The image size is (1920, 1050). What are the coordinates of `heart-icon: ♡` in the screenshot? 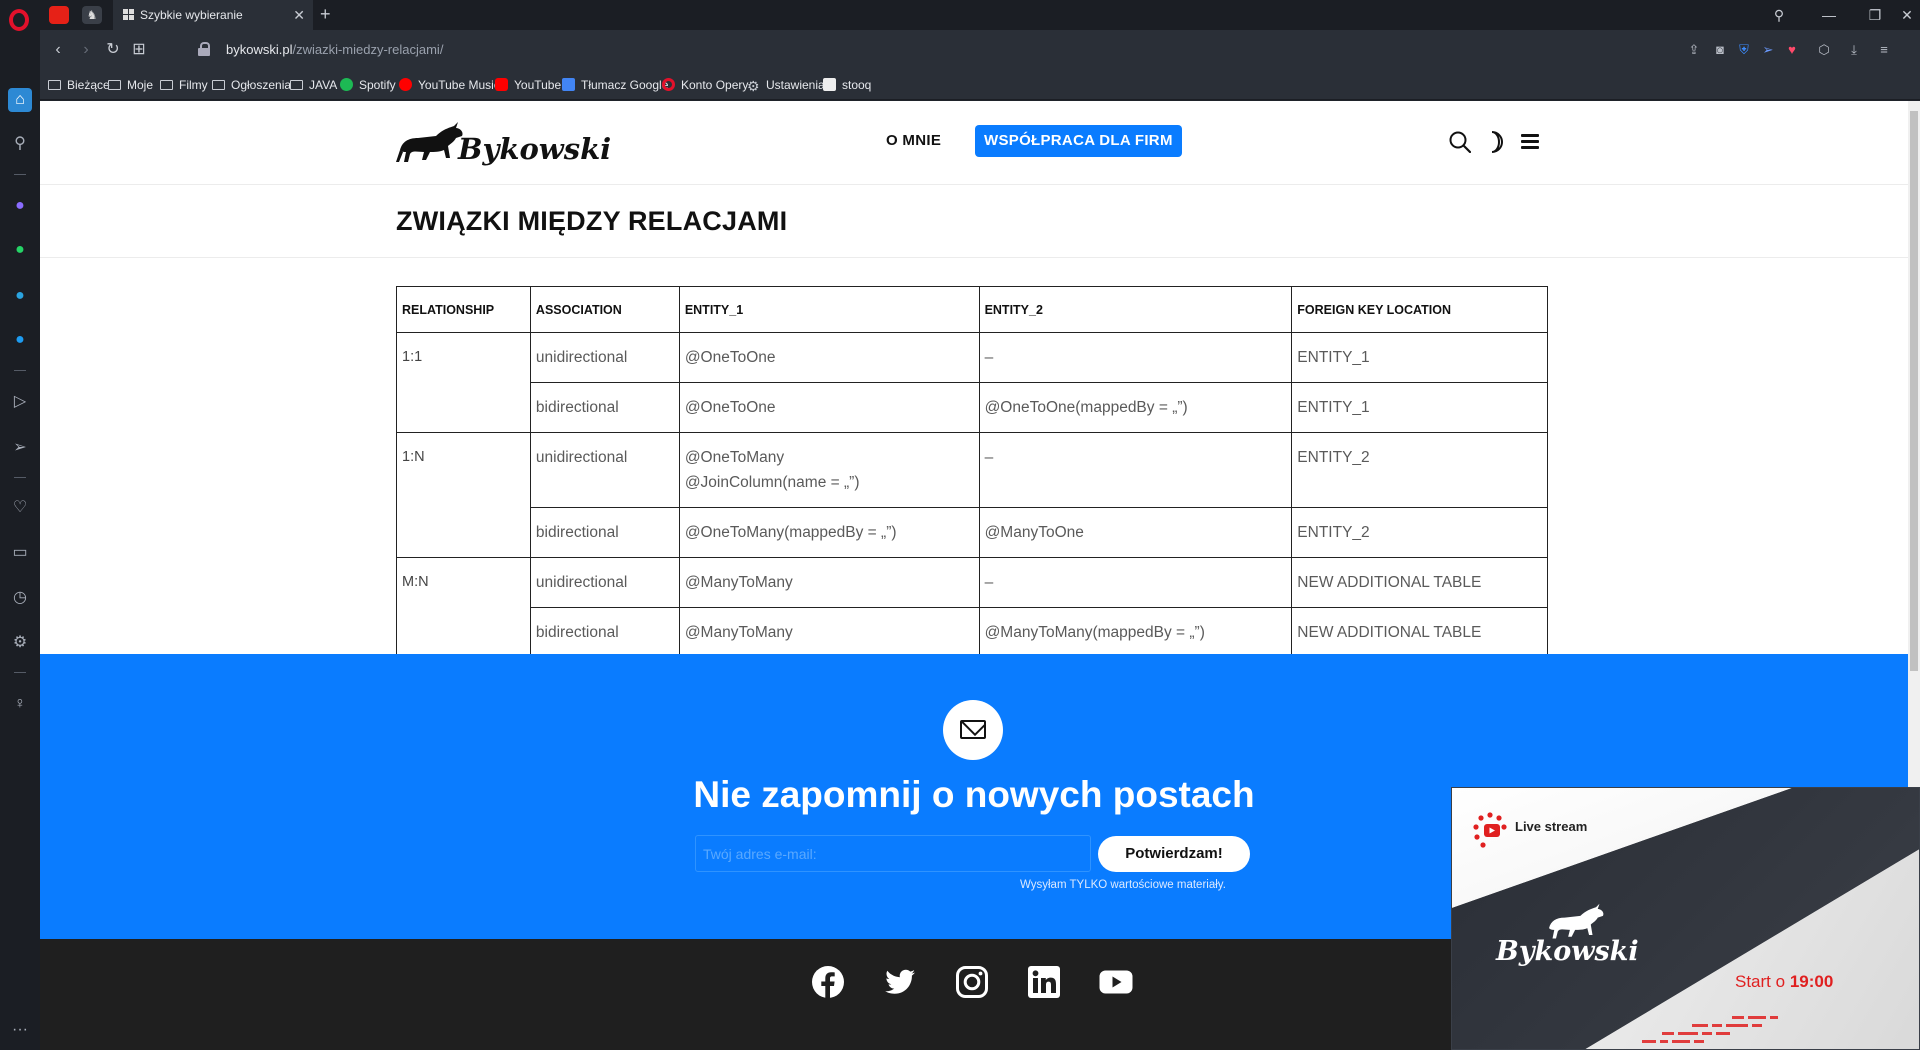 It's located at (20, 508).